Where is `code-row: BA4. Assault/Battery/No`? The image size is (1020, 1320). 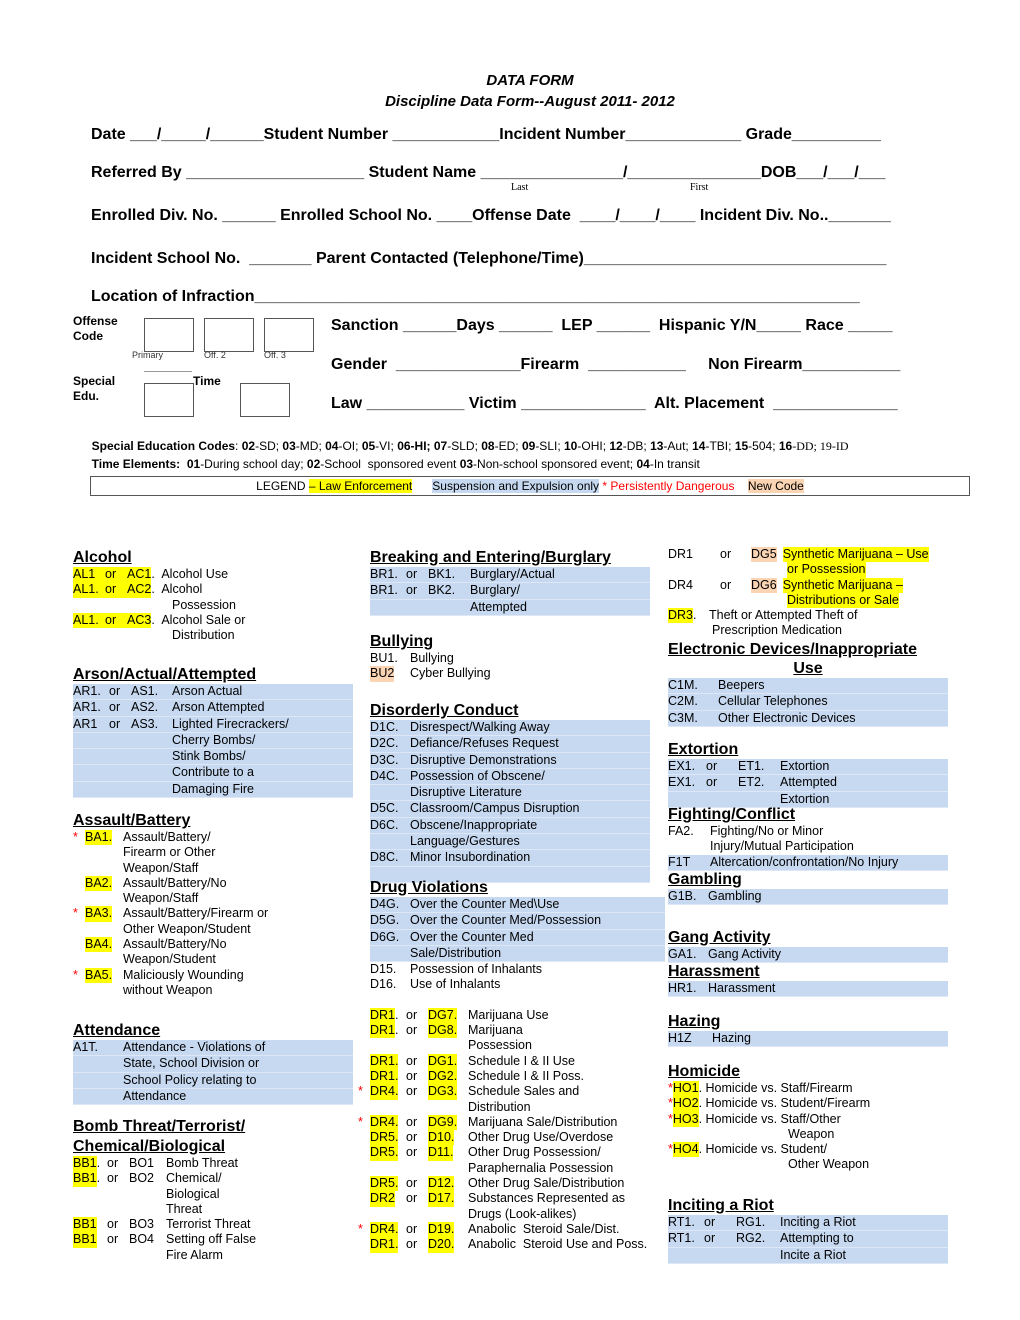
code-row: BA4. Assault/Battery/No is located at coordinates (213, 945).